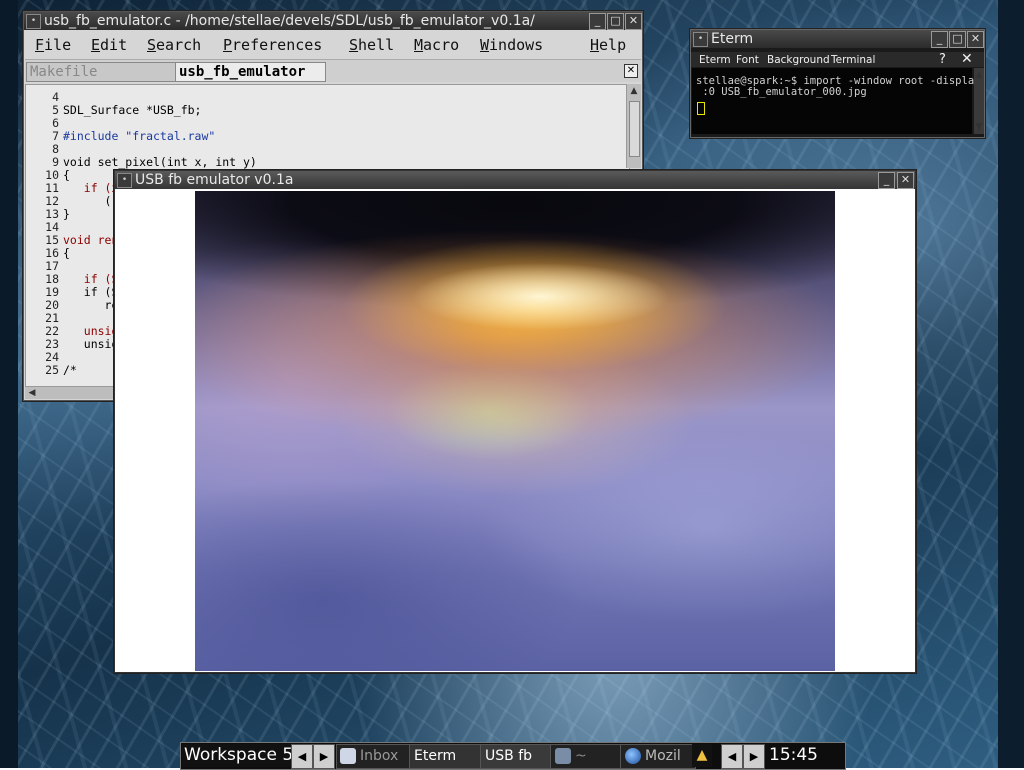  Describe the element at coordinates (608, 45) in the screenshot. I see `menu-help: Help` at that location.